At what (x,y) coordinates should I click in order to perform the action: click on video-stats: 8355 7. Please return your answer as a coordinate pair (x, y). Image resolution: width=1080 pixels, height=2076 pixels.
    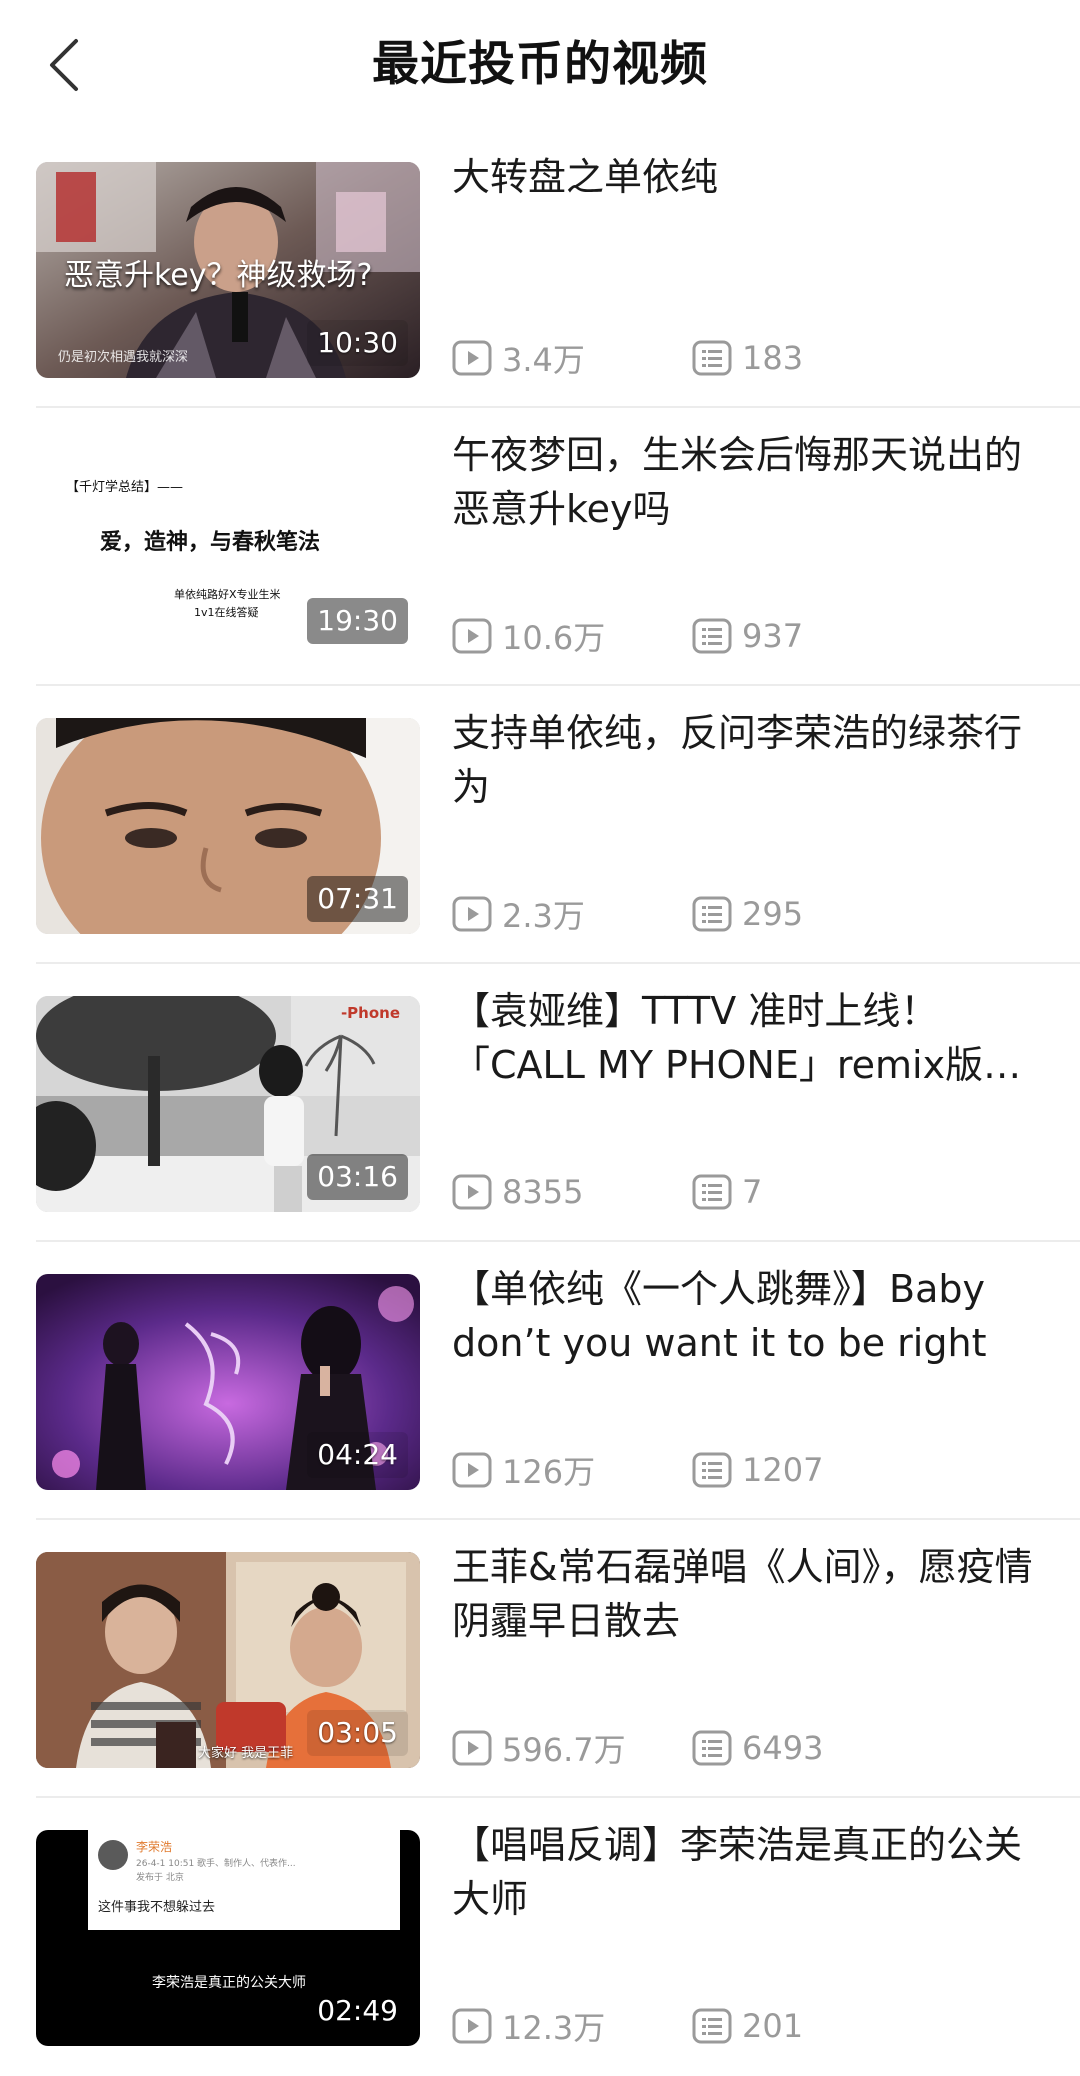
    Looking at the image, I should click on (607, 1192).